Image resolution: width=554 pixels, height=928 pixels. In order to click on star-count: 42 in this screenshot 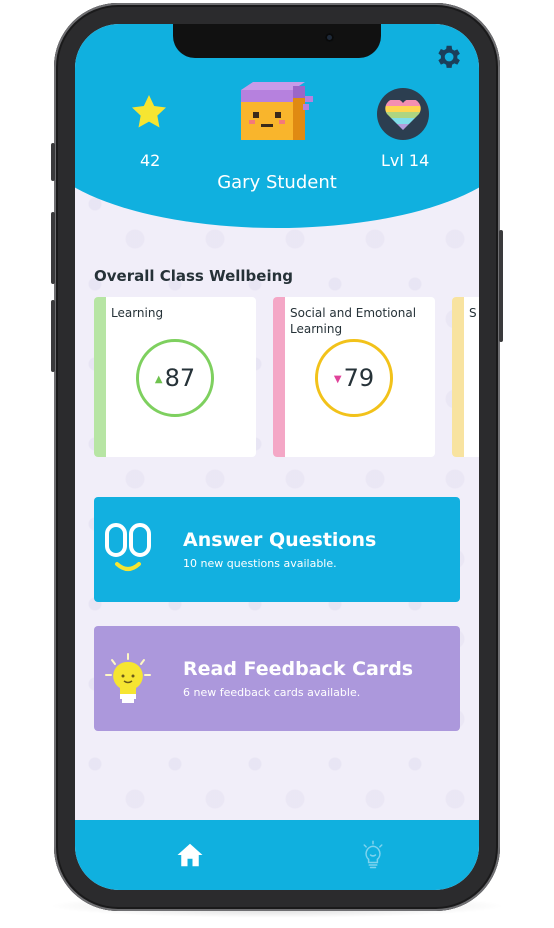, I will do `click(150, 160)`.